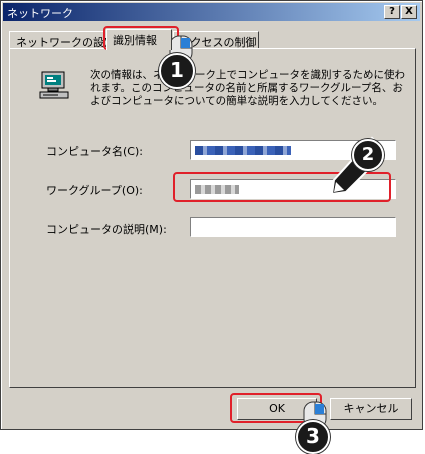 The height and width of the screenshot is (454, 425). Describe the element at coordinates (368, 155) in the screenshot. I see `step-2-badge: 2` at that location.